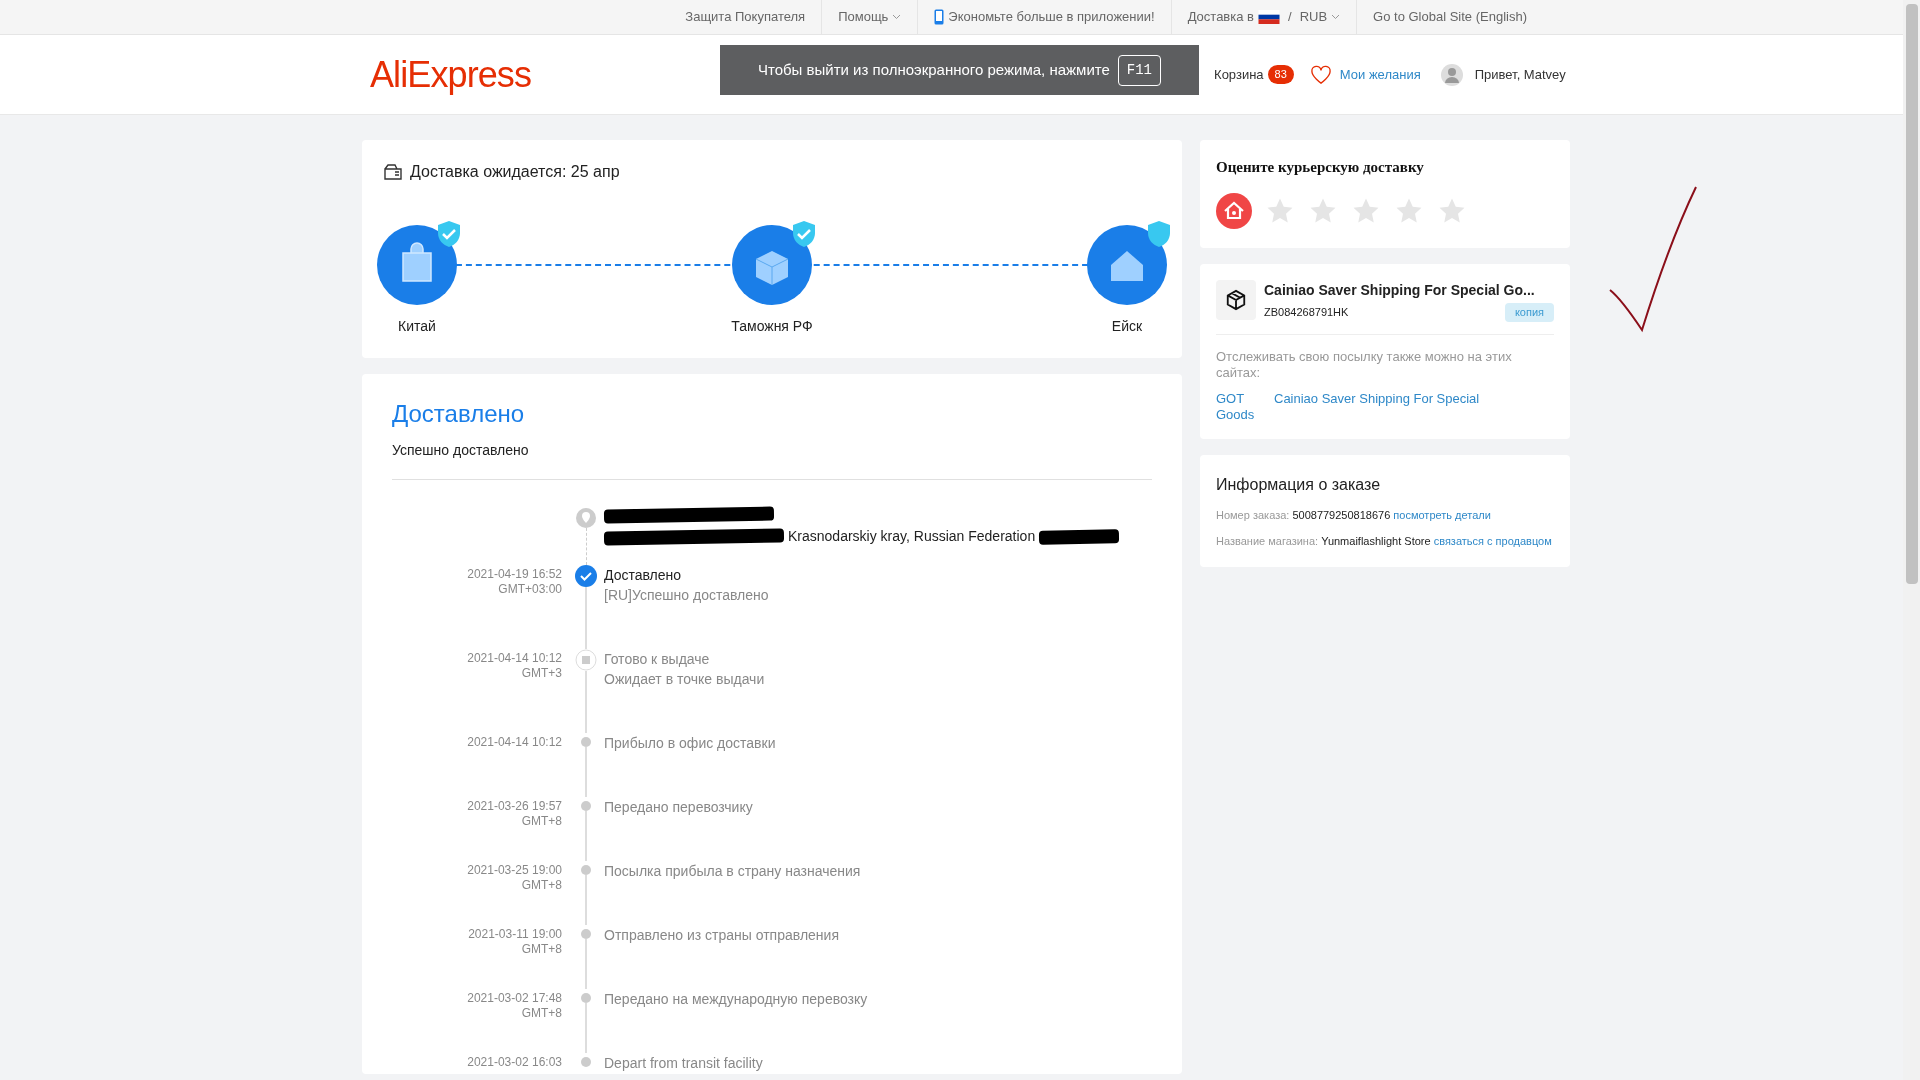 Image resolution: width=1920 pixels, height=1080 pixels. Describe the element at coordinates (939, 17) in the screenshot. I see `phone-icon` at that location.